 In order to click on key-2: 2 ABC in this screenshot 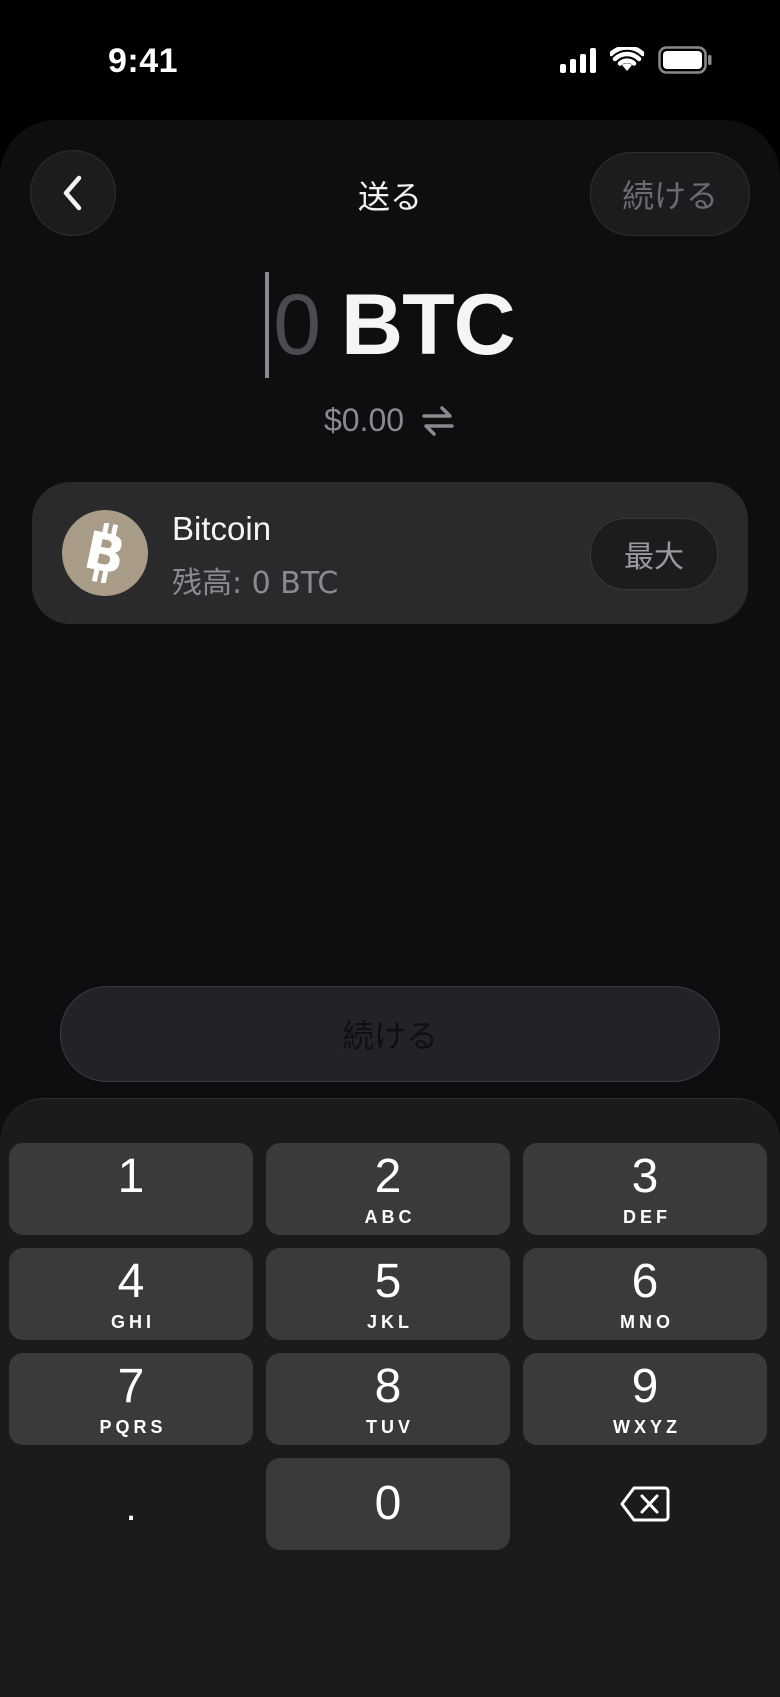, I will do `click(388, 1189)`.